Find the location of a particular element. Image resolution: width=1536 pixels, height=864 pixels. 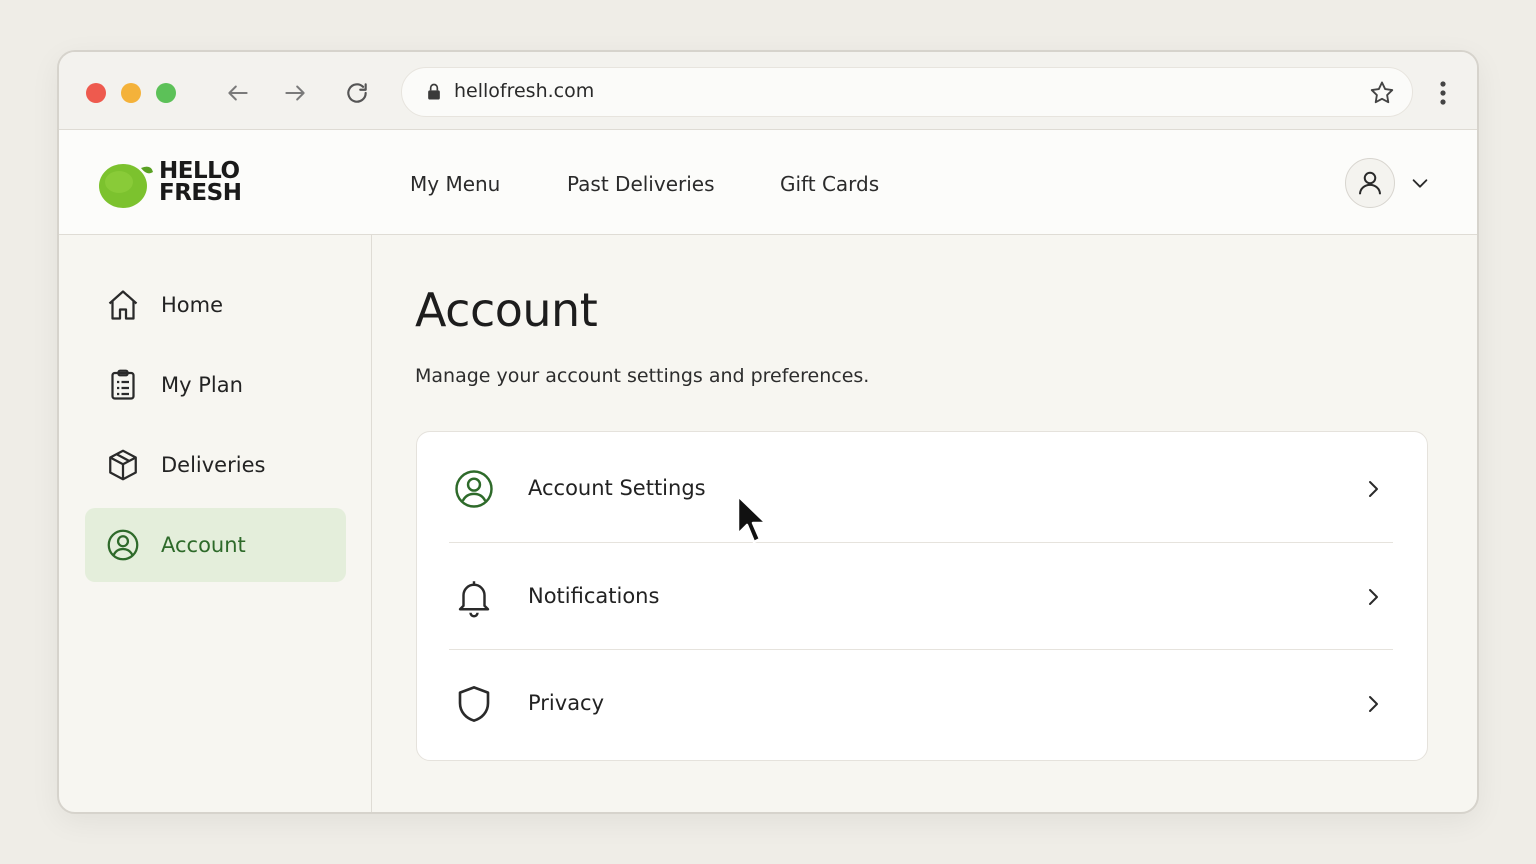

forward-button is located at coordinates (295, 93).